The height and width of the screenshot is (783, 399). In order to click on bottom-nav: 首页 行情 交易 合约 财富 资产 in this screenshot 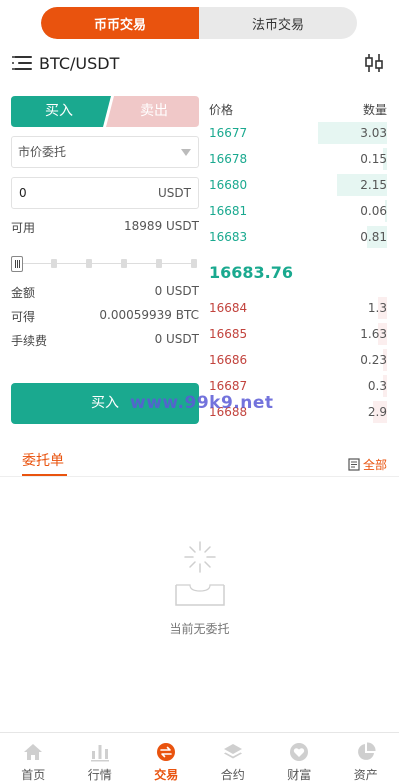, I will do `click(199, 757)`.